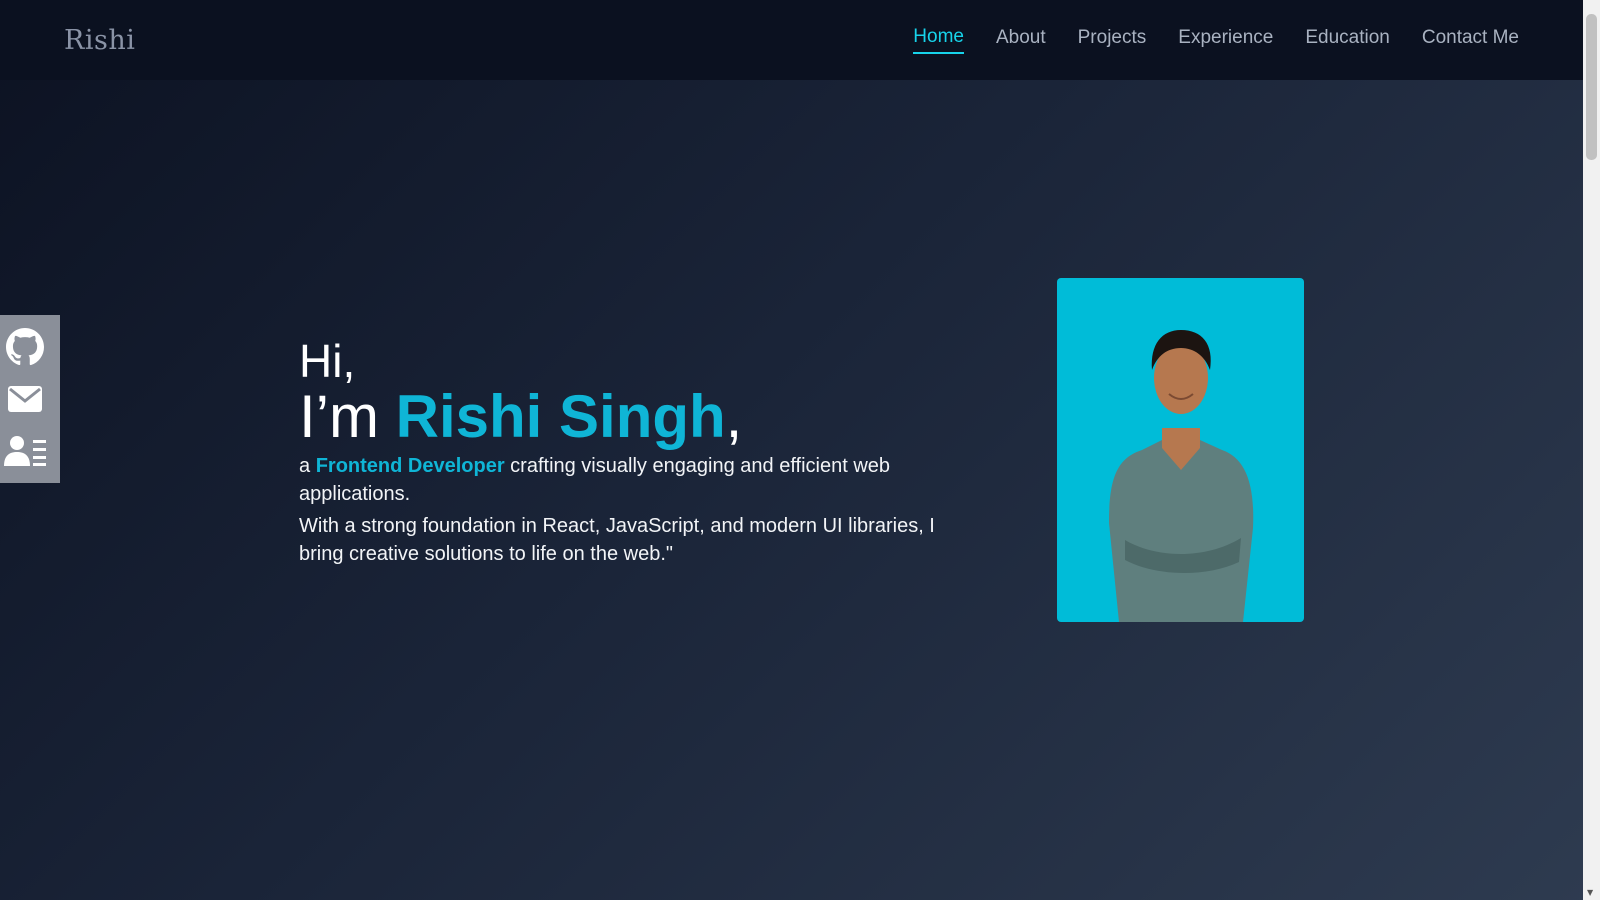 This screenshot has width=1600, height=900. I want to click on hero-role: Frontend Developer, so click(410, 466).